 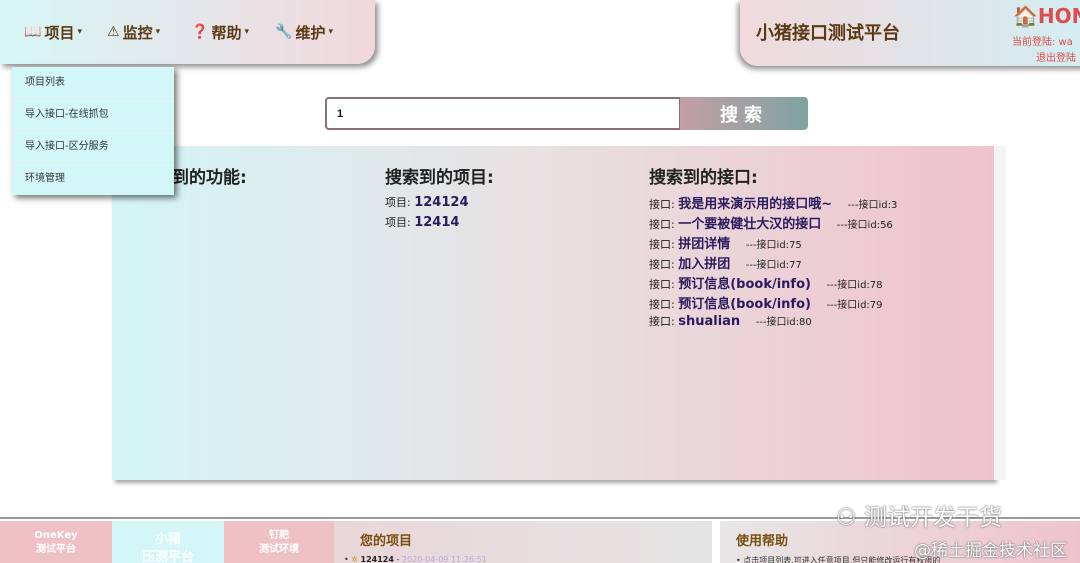 What do you see at coordinates (444, 559) in the screenshot?
I see `project-item-time: 2020-04-09 11:26:51` at bounding box center [444, 559].